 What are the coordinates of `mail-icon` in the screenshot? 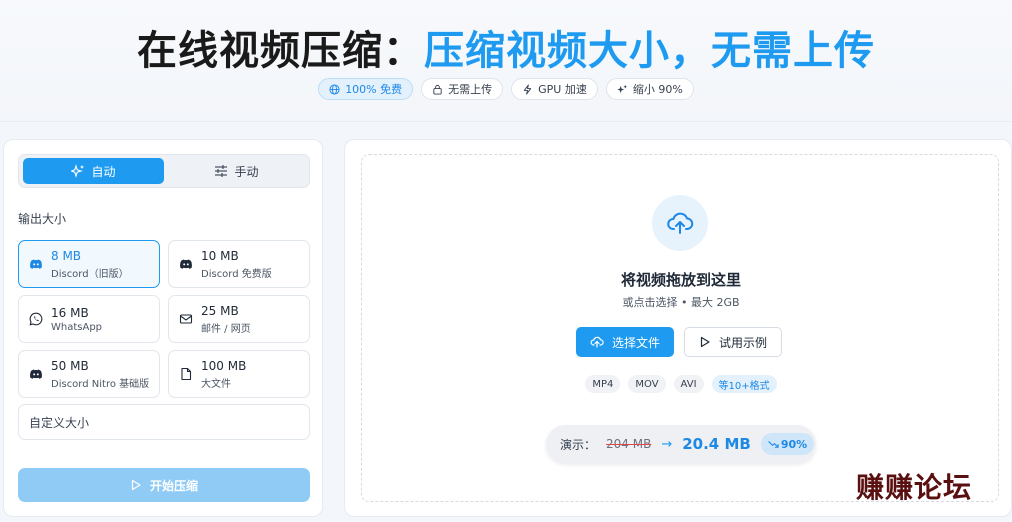 It's located at (186, 319).